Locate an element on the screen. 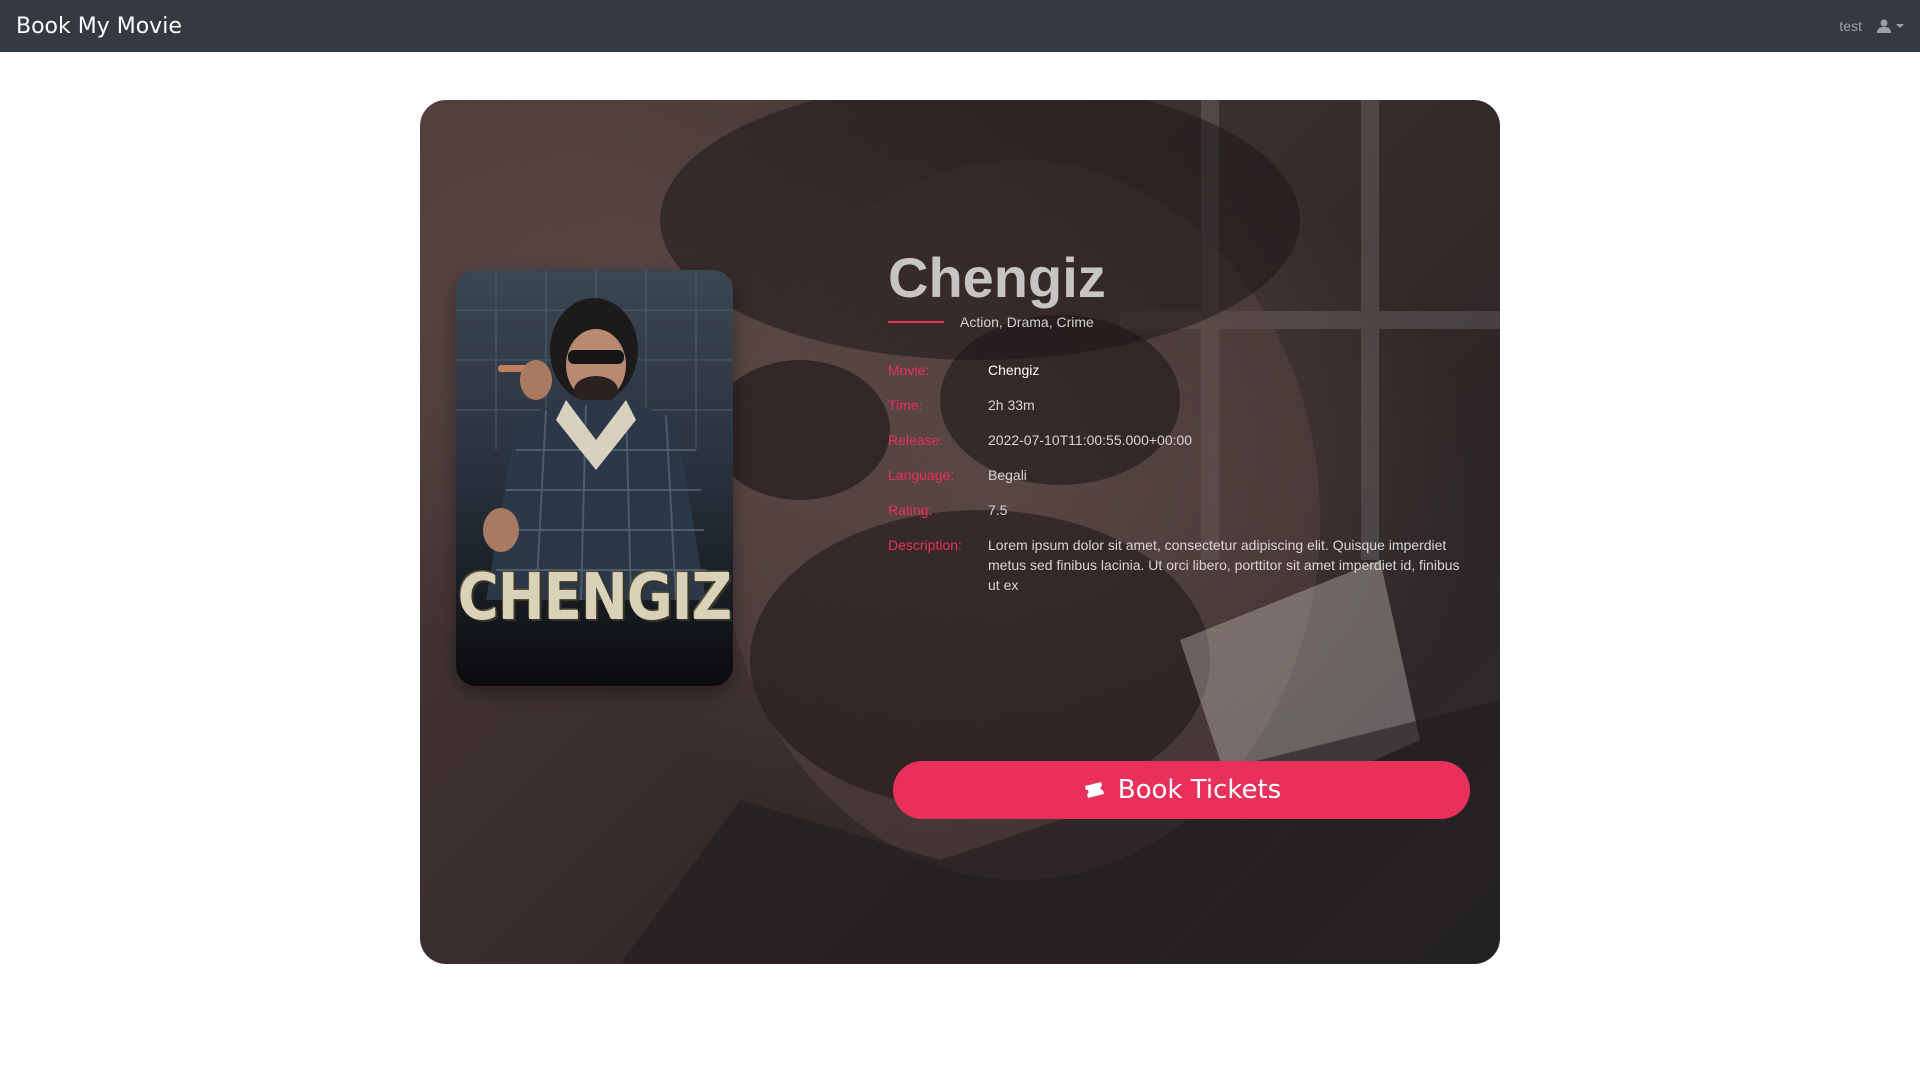  ticket-icon is located at coordinates (1094, 790).